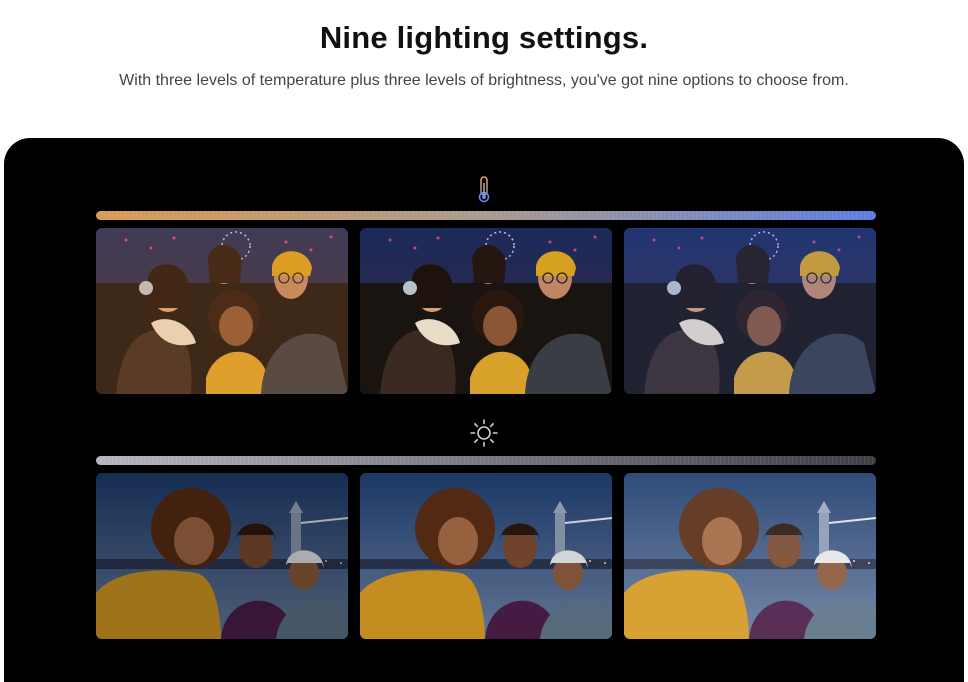 The image size is (968, 682). Describe the element at coordinates (484, 190) in the screenshot. I see `thermometer-icon` at that location.